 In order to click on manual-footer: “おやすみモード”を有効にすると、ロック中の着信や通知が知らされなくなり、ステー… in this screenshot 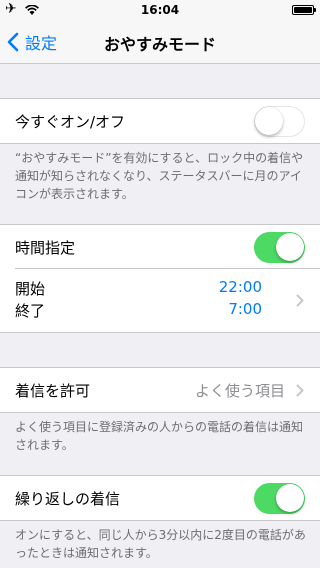, I will do `click(159, 176)`.